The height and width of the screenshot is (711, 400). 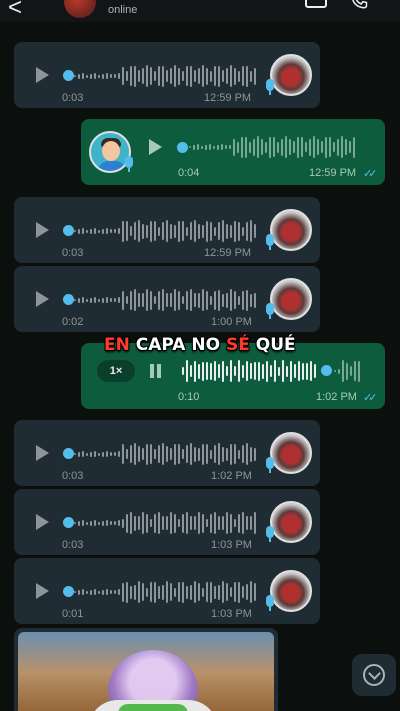 What do you see at coordinates (123, 10) in the screenshot?
I see `contact-status: online` at bounding box center [123, 10].